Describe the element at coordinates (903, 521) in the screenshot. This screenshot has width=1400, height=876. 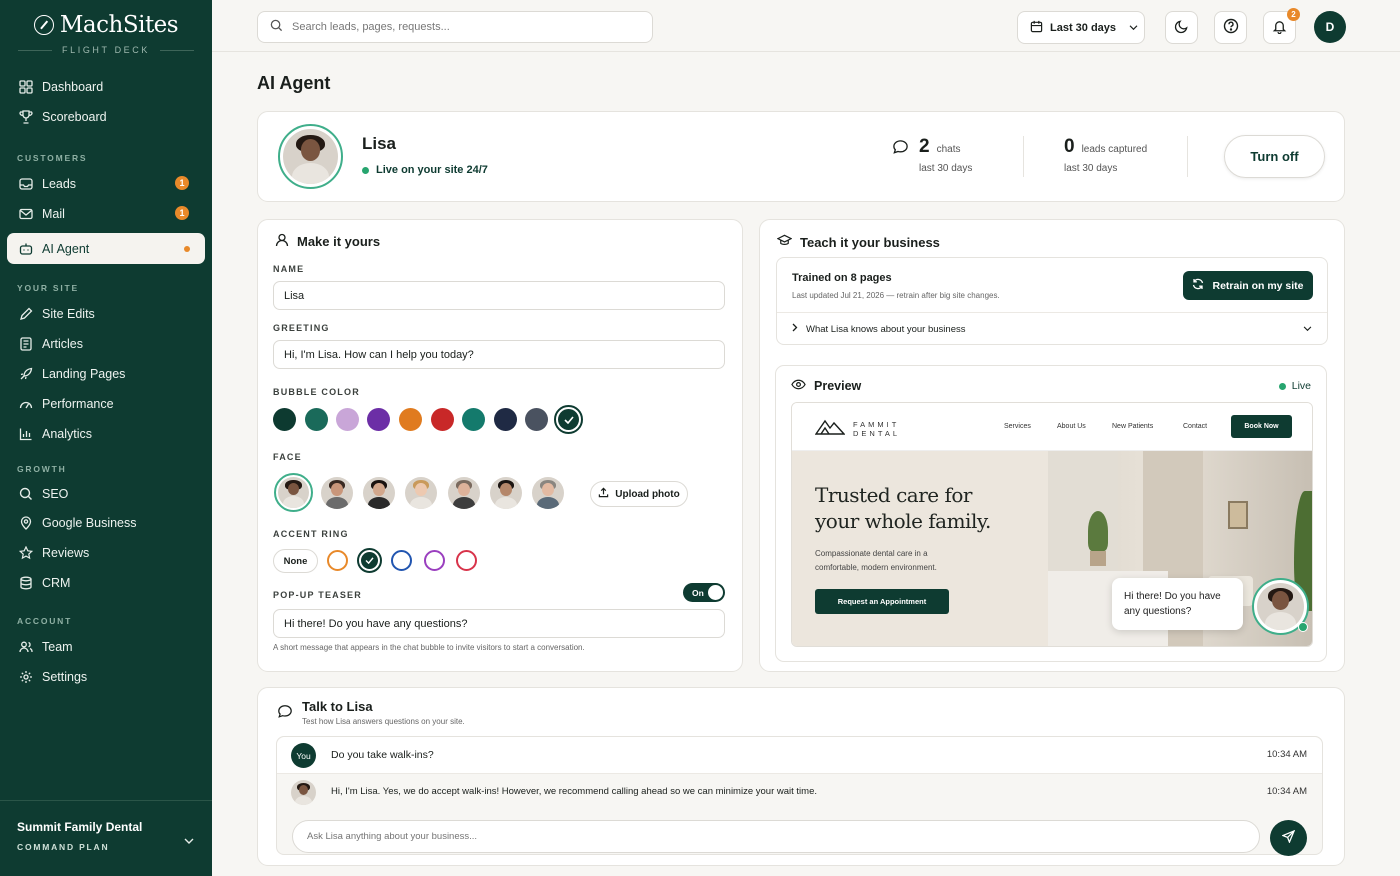
I see `site-hero-line: your whole family.` at that location.